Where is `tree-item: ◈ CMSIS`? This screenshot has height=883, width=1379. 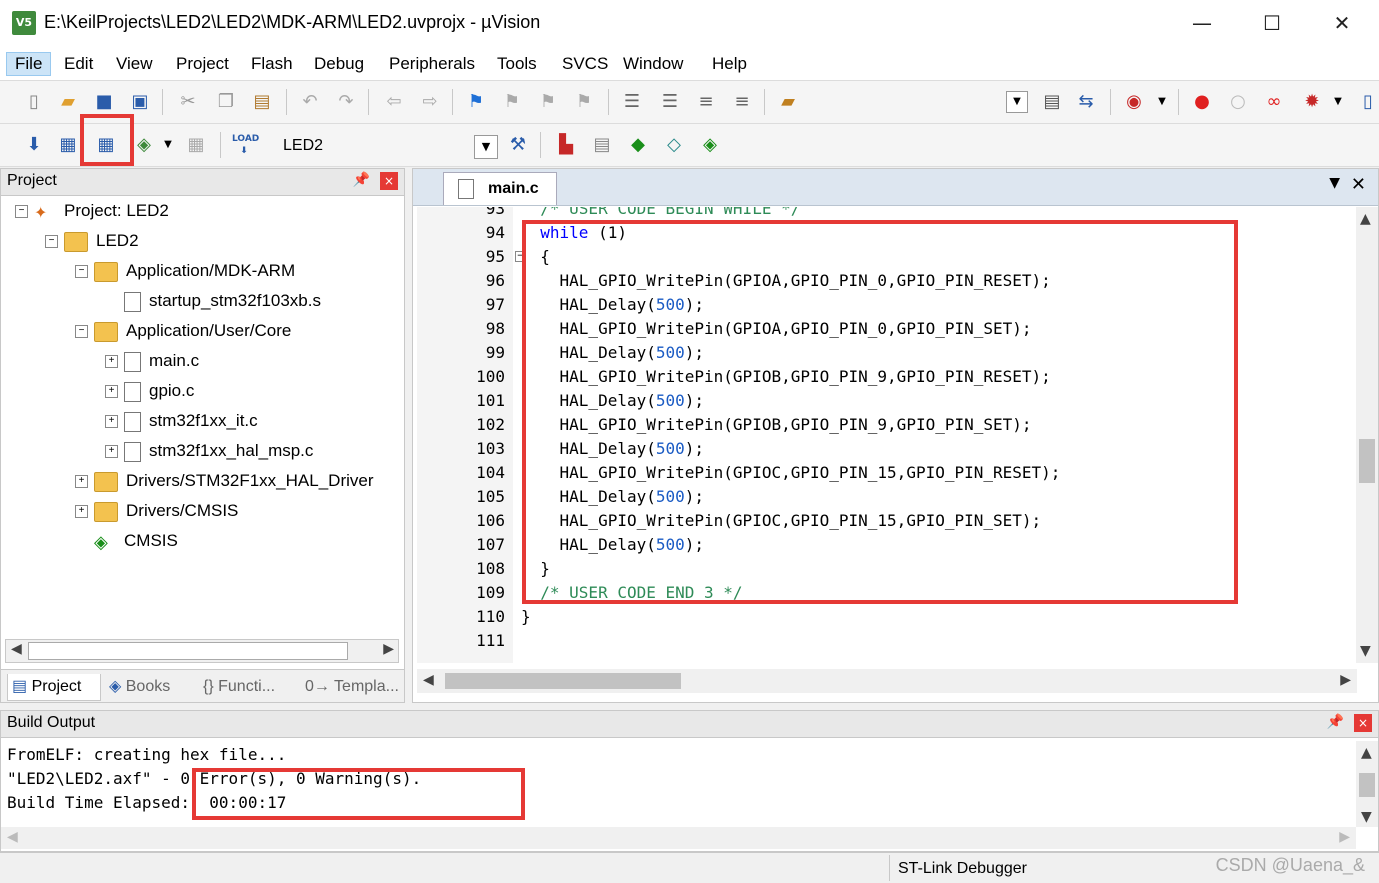 tree-item: ◈ CMSIS is located at coordinates (126, 545).